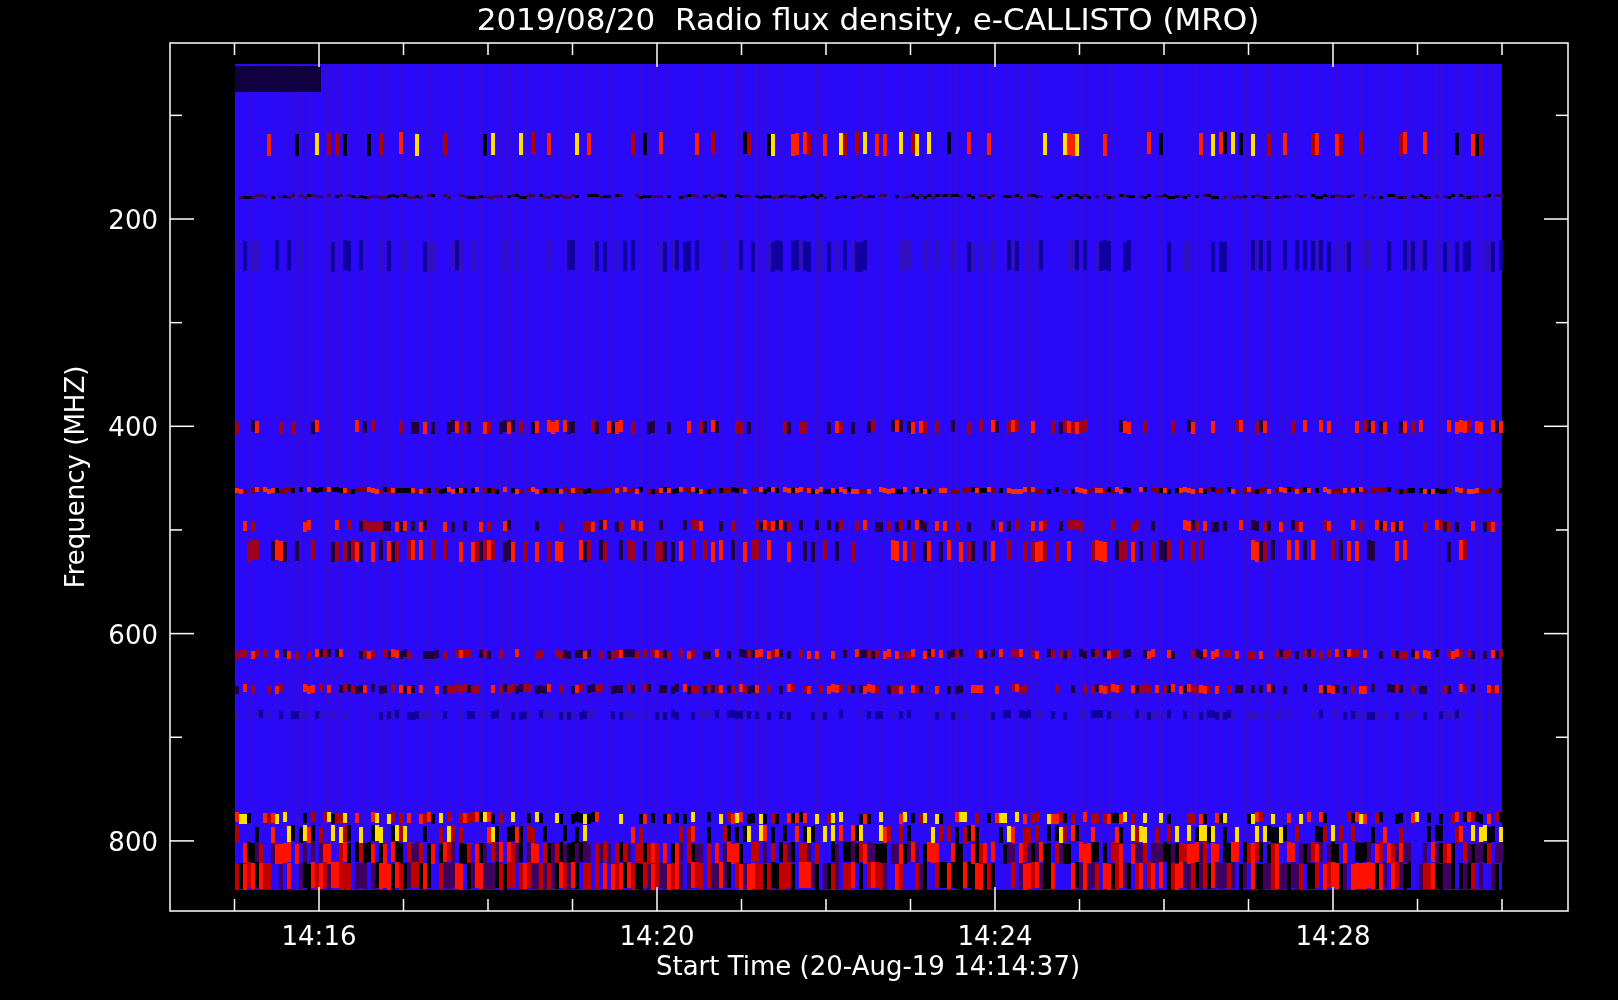 The image size is (1618, 1000). What do you see at coordinates (1333, 936) in the screenshot?
I see `x-tick-label: 14:28` at bounding box center [1333, 936].